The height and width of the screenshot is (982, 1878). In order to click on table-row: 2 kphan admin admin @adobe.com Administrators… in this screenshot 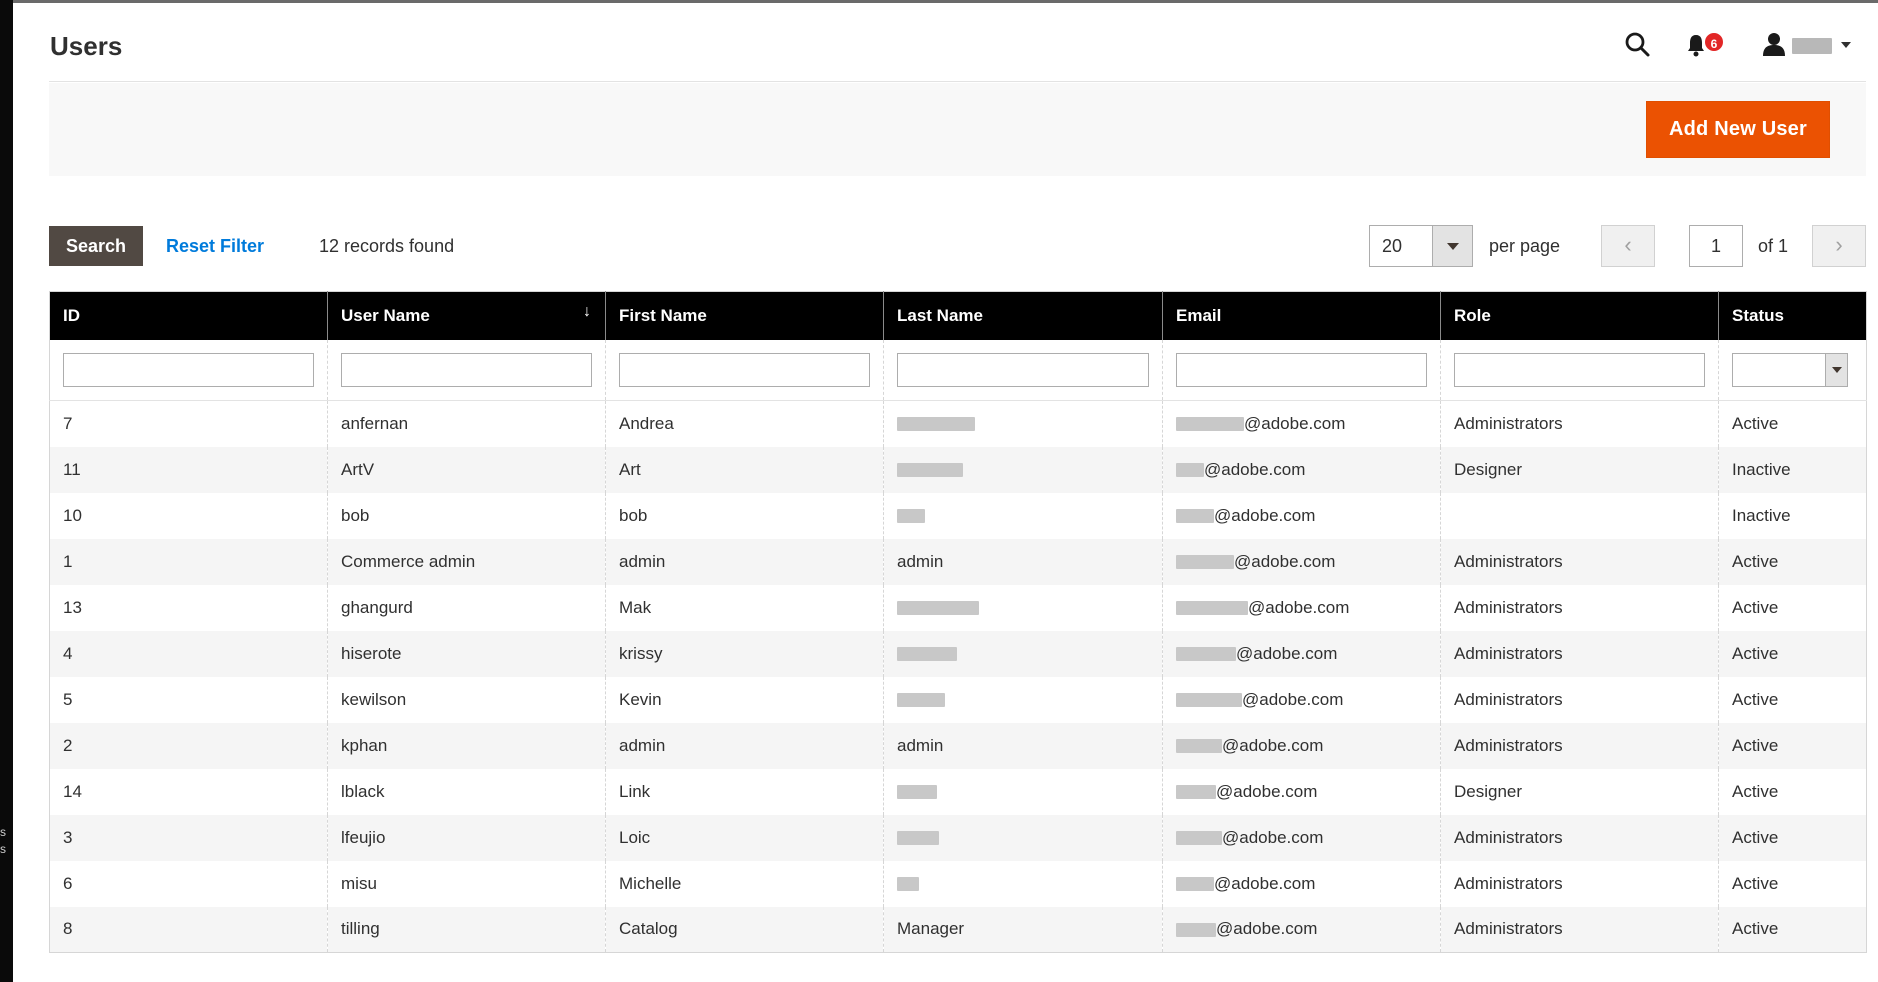, I will do `click(958, 745)`.